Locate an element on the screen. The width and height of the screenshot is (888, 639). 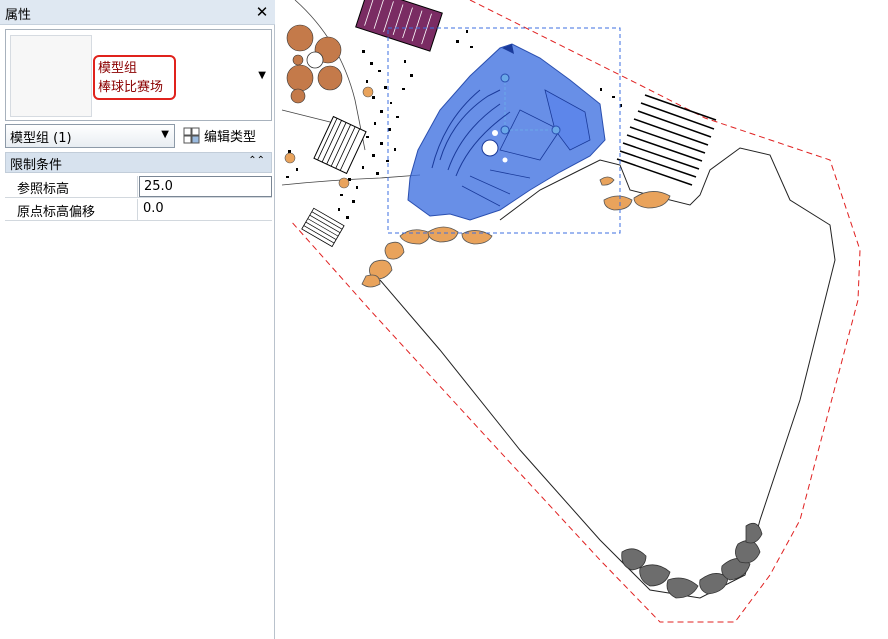
property-value-input: 0.0 is located at coordinates (205, 209).